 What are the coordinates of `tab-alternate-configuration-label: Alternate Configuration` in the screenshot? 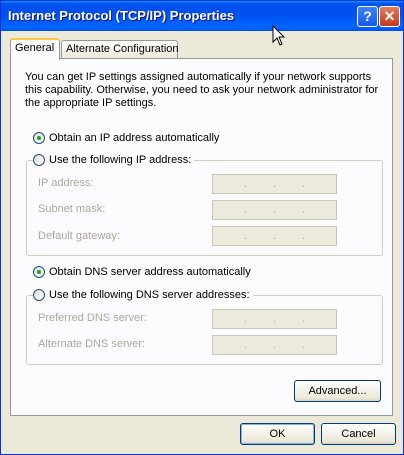 It's located at (122, 49).